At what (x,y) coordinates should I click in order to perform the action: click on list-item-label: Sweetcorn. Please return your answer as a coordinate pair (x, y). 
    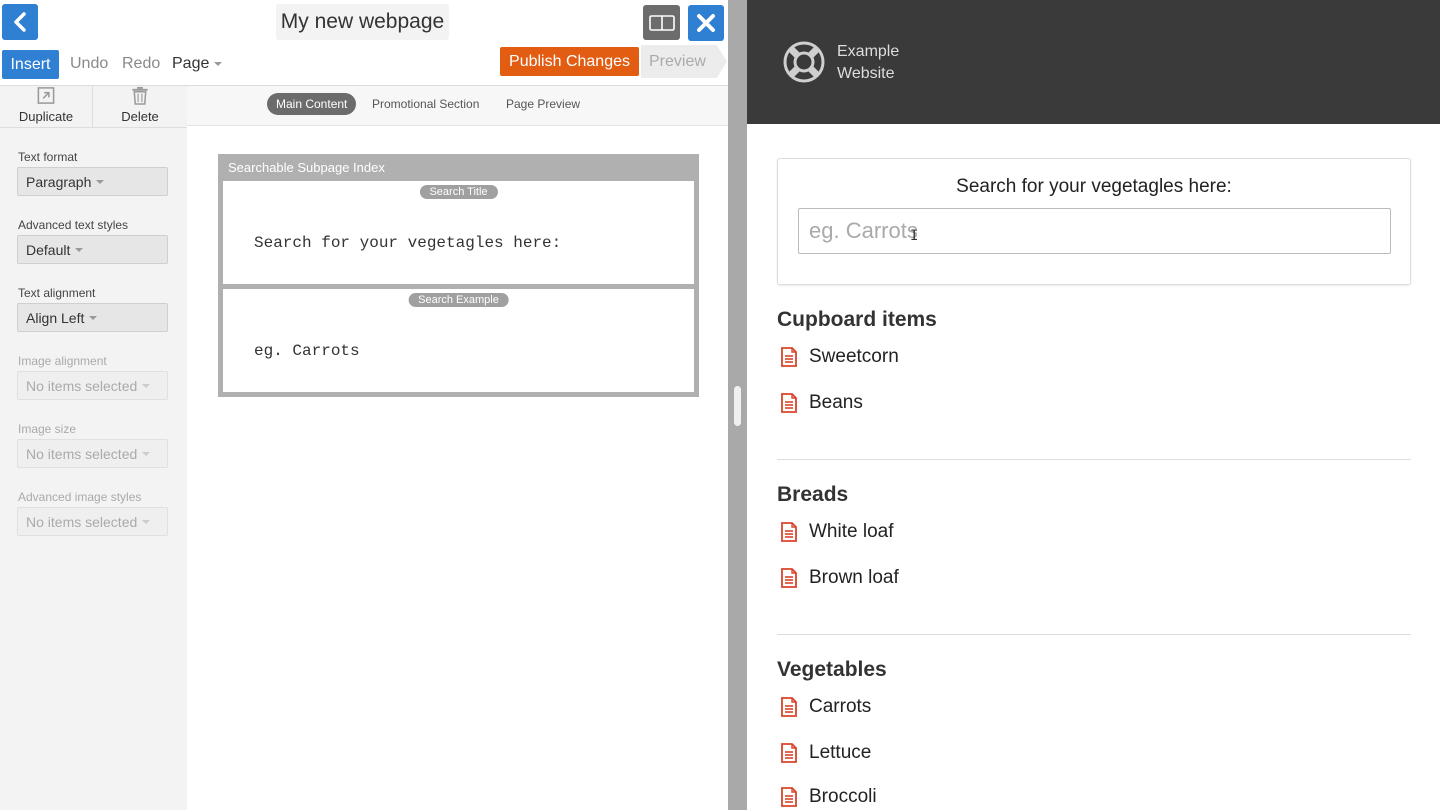
    Looking at the image, I should click on (854, 356).